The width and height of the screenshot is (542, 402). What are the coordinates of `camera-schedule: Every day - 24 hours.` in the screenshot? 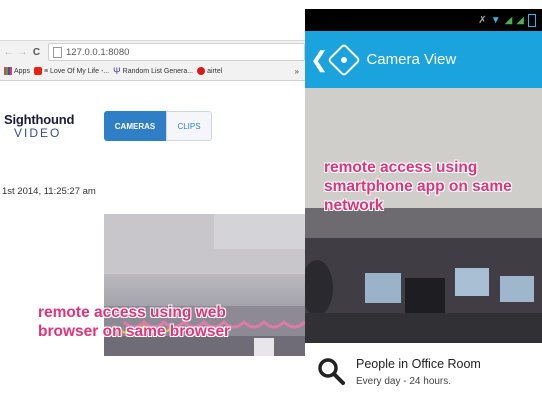 It's located at (404, 381).